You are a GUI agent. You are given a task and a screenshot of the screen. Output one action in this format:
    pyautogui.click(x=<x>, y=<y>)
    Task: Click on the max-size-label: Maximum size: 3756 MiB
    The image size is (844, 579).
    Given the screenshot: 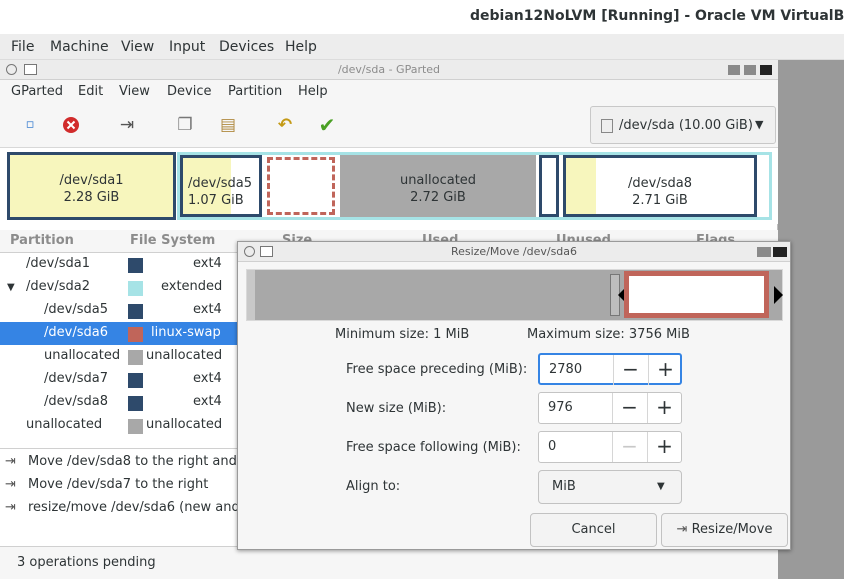 What is the action you would take?
    pyautogui.click(x=608, y=334)
    